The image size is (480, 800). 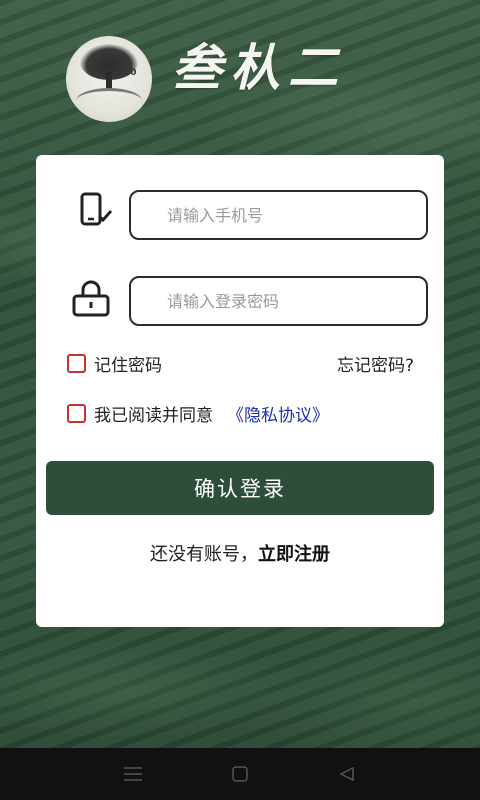 I want to click on register-row: 还没有账号，立即注册, so click(x=240, y=553).